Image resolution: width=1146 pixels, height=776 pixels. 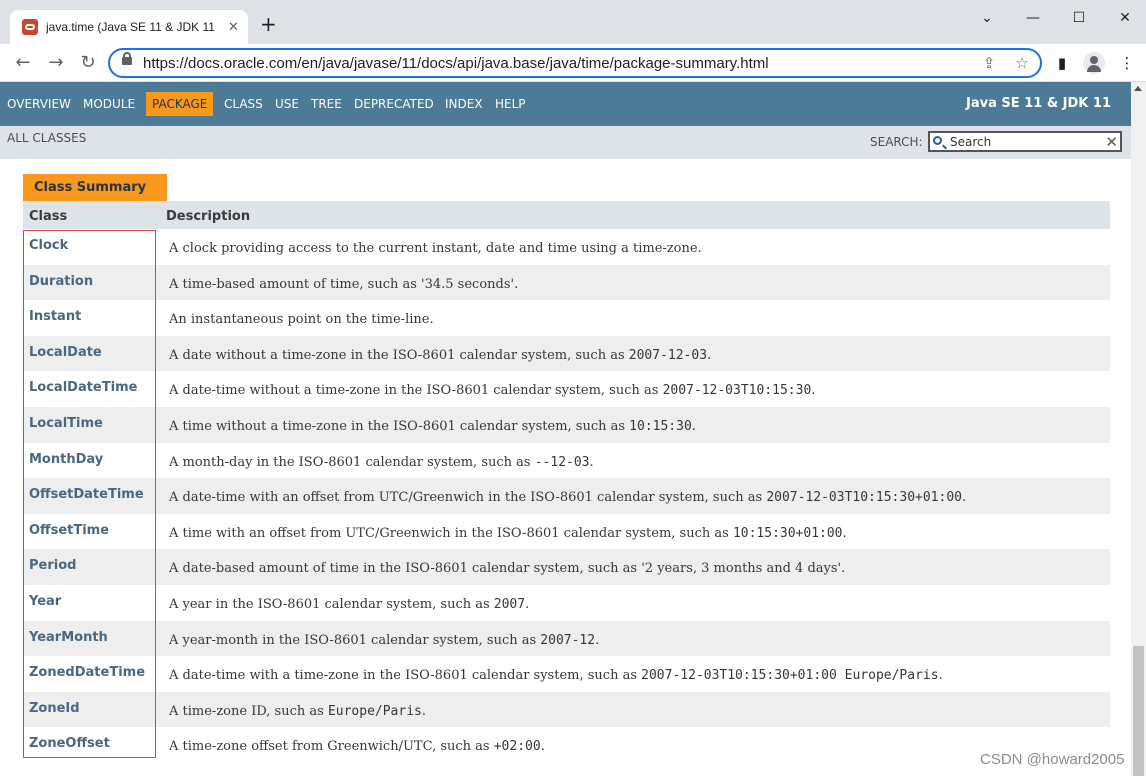 What do you see at coordinates (23, 63) in the screenshot?
I see `back-arrow-icon: ←` at bounding box center [23, 63].